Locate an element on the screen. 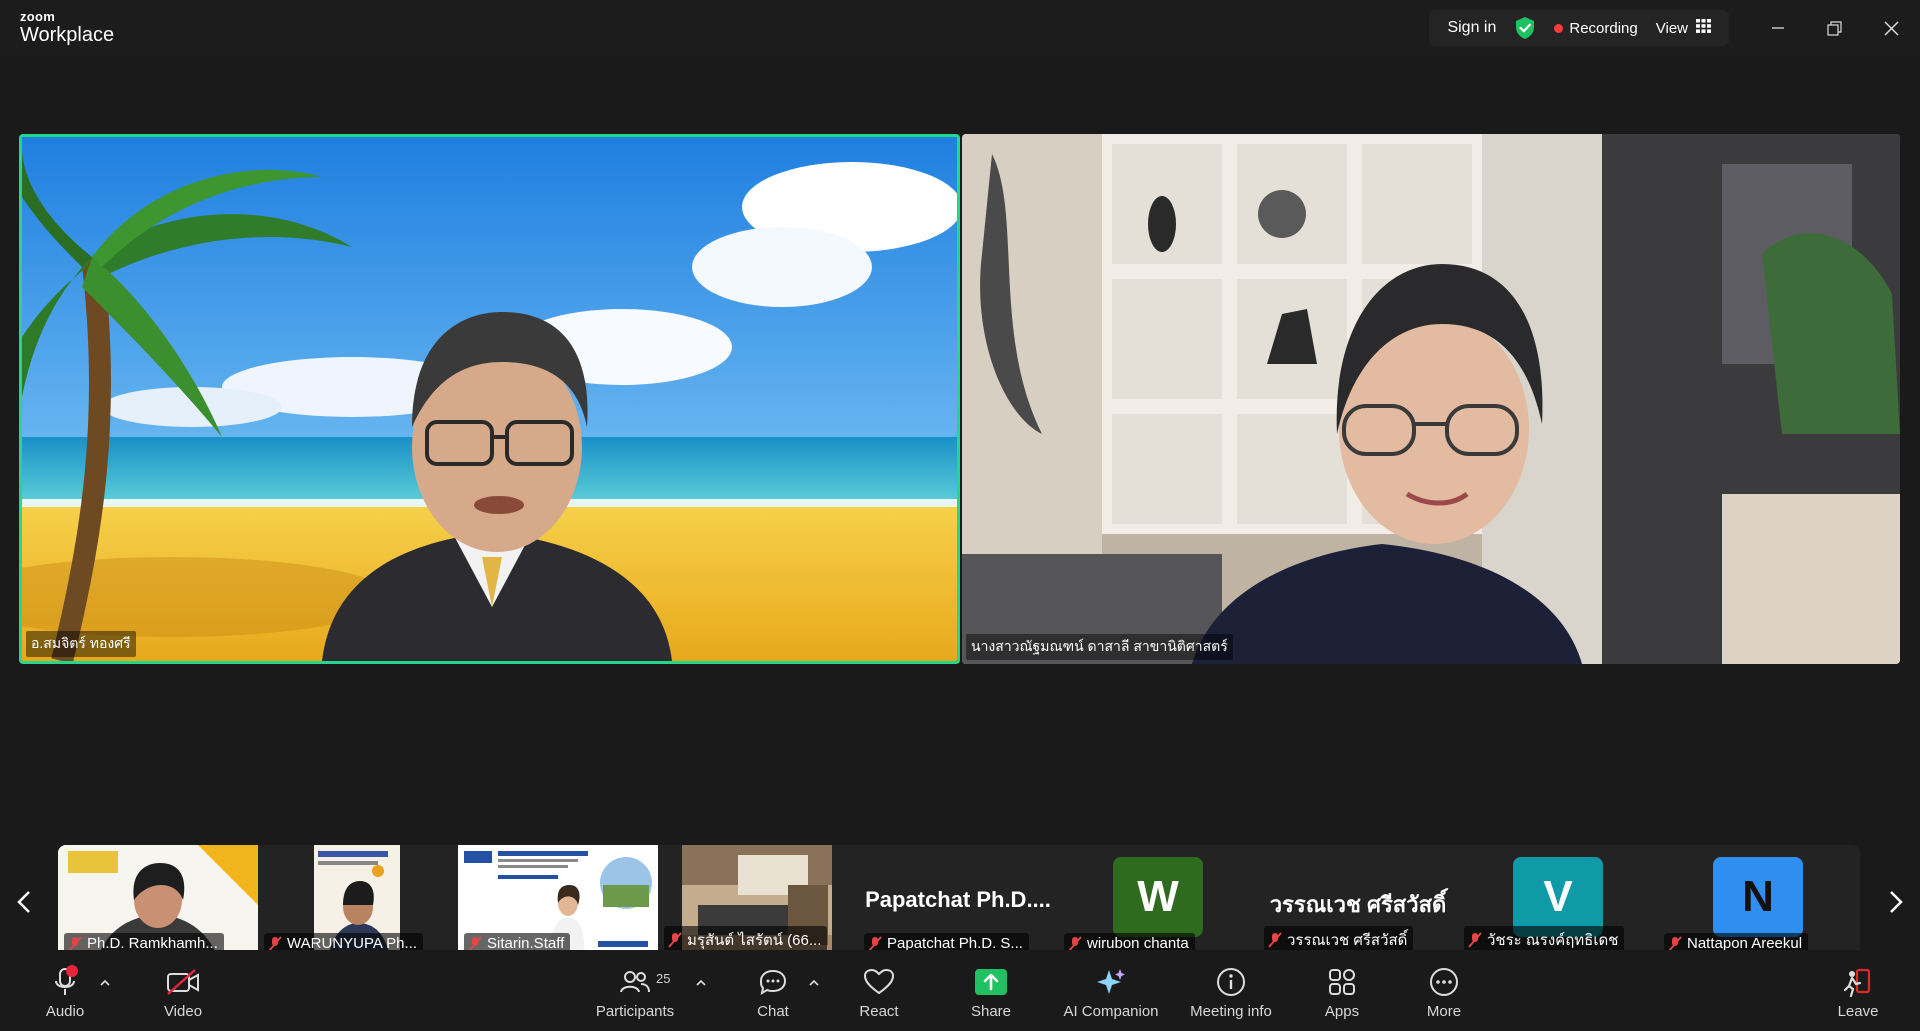  avatar: N is located at coordinates (1758, 897).